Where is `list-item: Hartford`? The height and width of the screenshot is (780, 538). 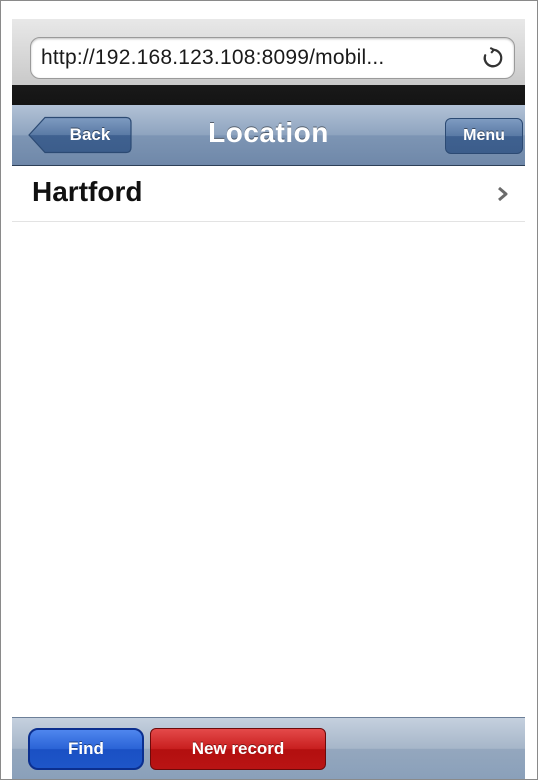 list-item: Hartford is located at coordinates (268, 194).